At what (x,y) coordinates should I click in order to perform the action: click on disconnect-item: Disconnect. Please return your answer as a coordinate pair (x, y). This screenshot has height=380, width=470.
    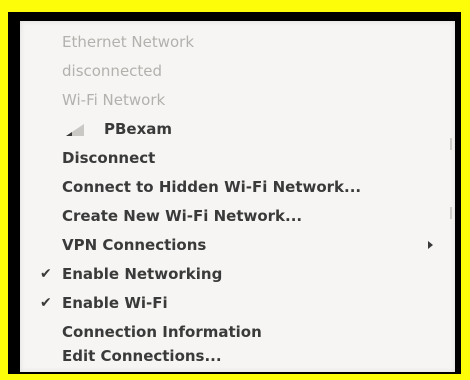
    Looking at the image, I should click on (237, 158).